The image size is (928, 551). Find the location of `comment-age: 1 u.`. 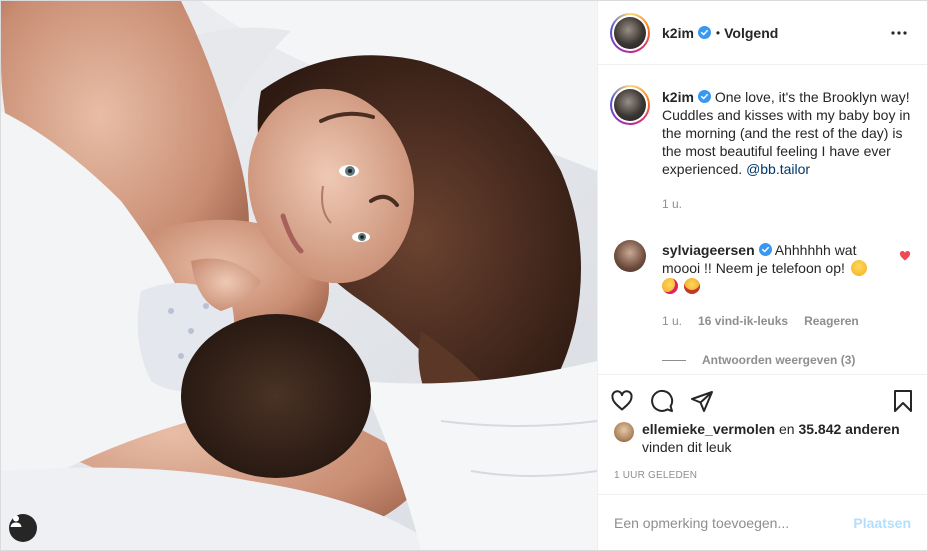

comment-age: 1 u. is located at coordinates (672, 321).